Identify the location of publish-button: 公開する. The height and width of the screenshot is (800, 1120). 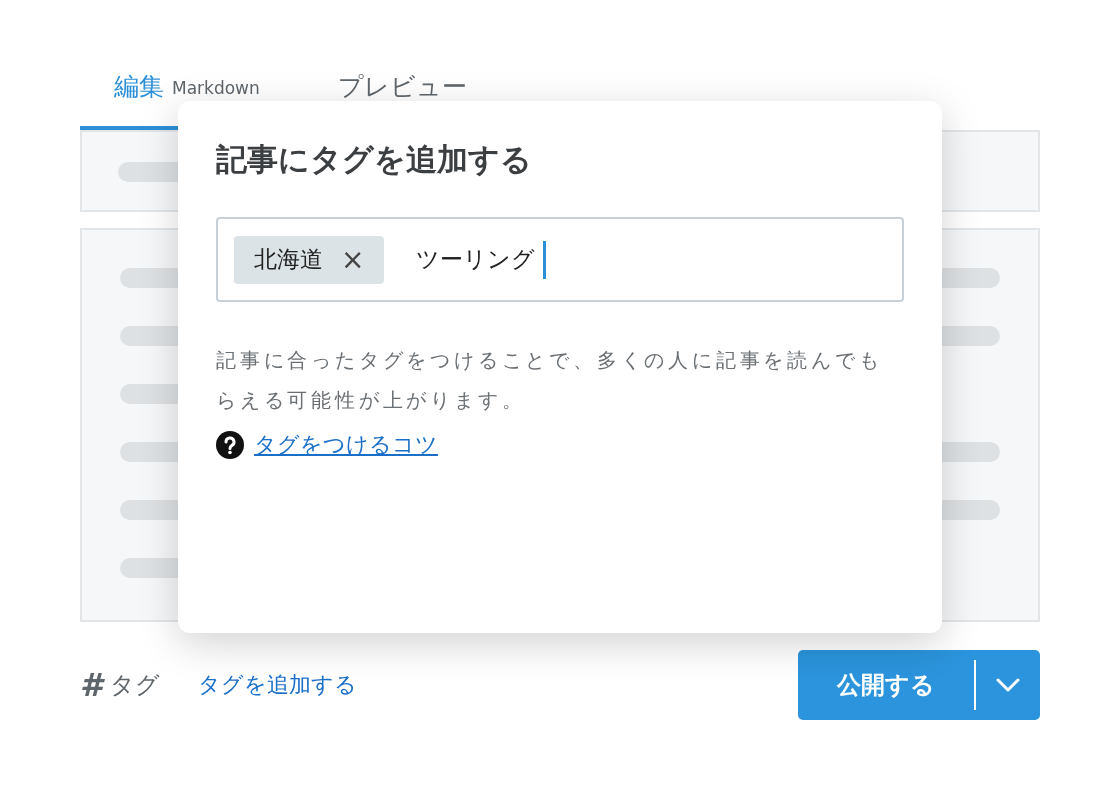
(886, 685).